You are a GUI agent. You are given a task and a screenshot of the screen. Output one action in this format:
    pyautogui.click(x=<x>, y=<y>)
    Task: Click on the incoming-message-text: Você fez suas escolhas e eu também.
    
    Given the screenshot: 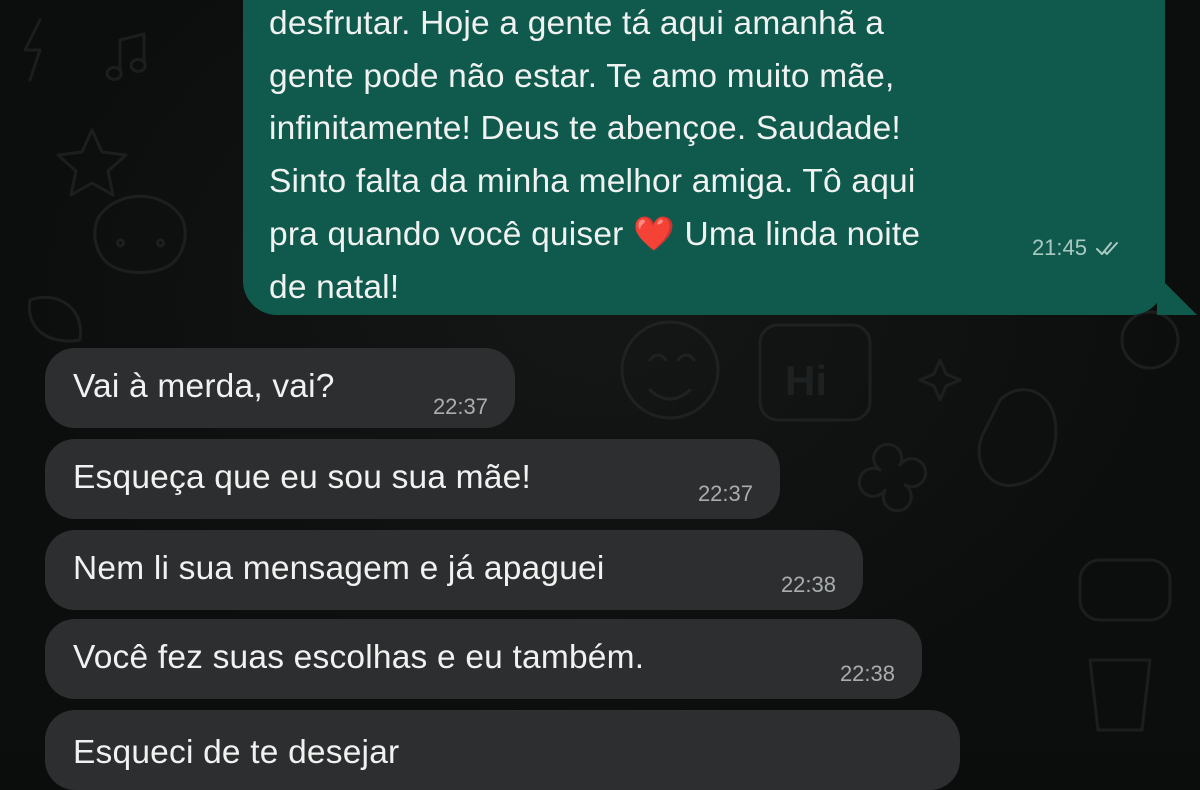 What is the action you would take?
    pyautogui.click(x=359, y=657)
    